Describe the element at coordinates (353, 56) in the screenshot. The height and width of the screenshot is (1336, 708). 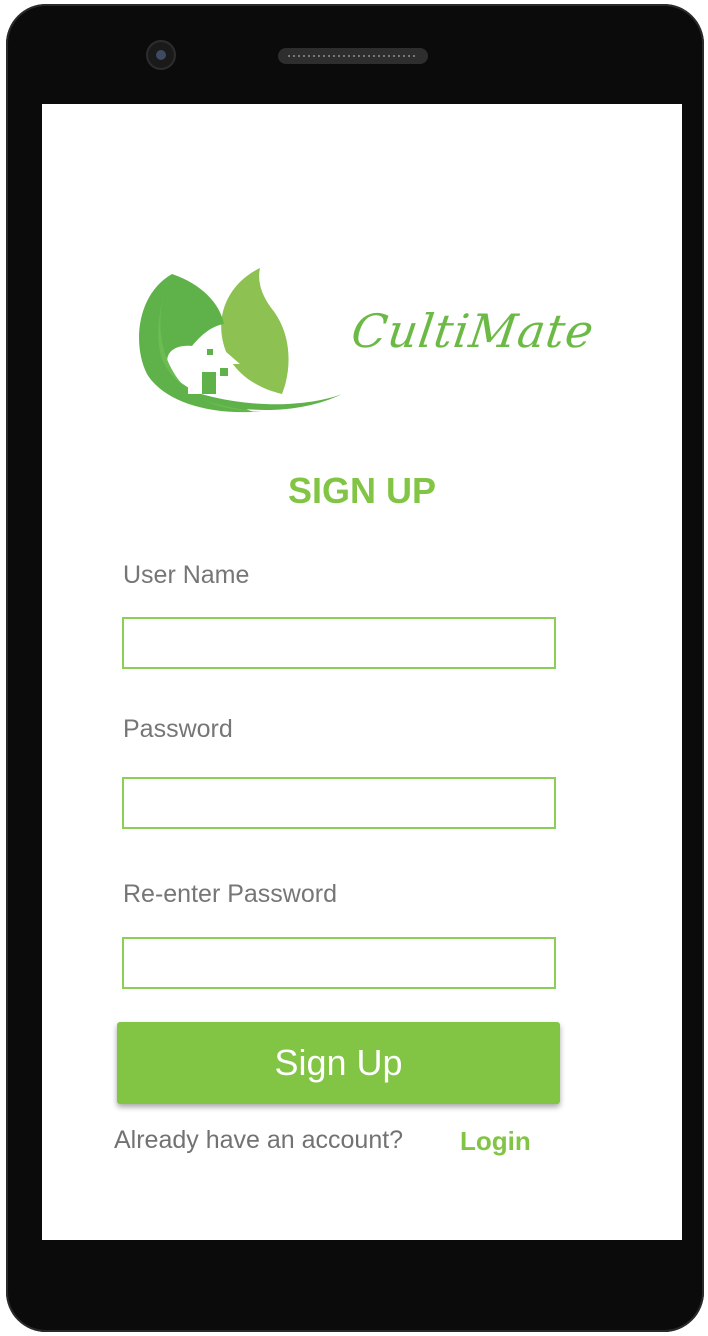
I see `speaker-grille` at that location.